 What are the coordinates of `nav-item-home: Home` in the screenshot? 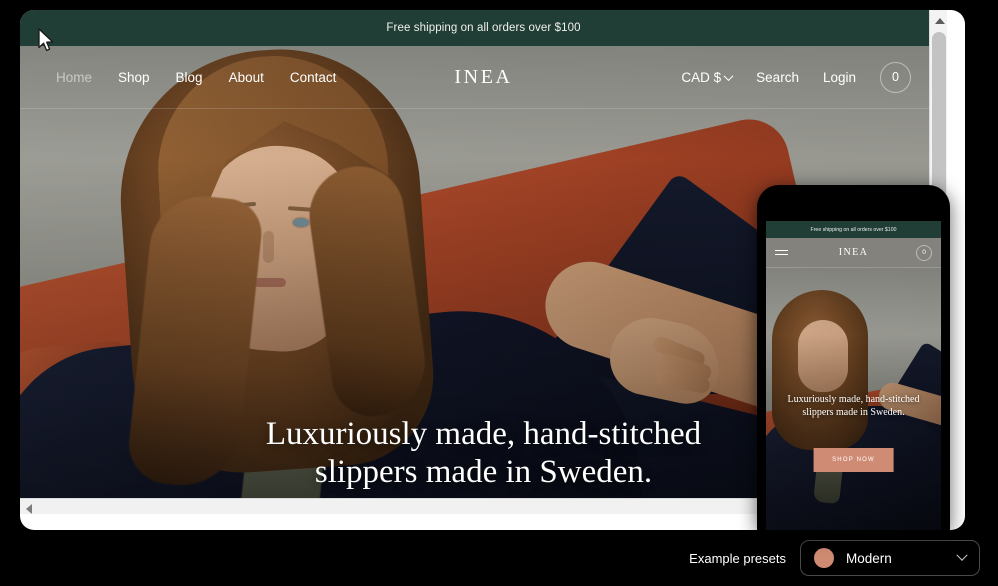 It's located at (74, 77).